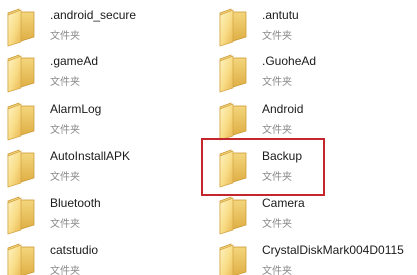  What do you see at coordinates (333, 250) in the screenshot?
I see `folder-name: CrystalDiskMark004D0115` at bounding box center [333, 250].